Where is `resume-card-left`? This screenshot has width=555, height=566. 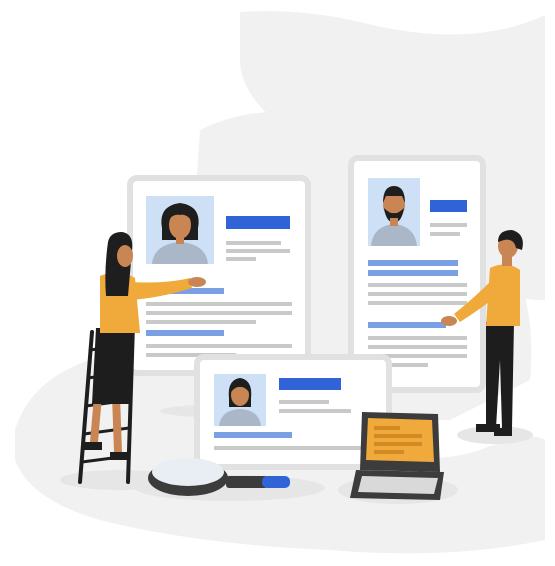
resume-card-left is located at coordinates (219, 275).